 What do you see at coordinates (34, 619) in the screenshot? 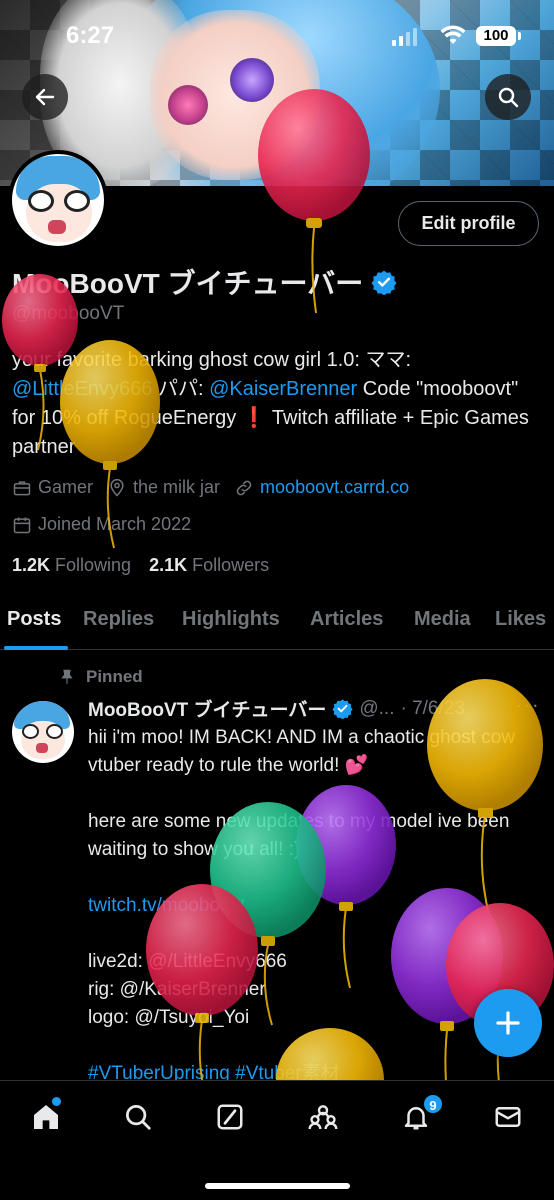
I see `tab-posts: Posts` at bounding box center [34, 619].